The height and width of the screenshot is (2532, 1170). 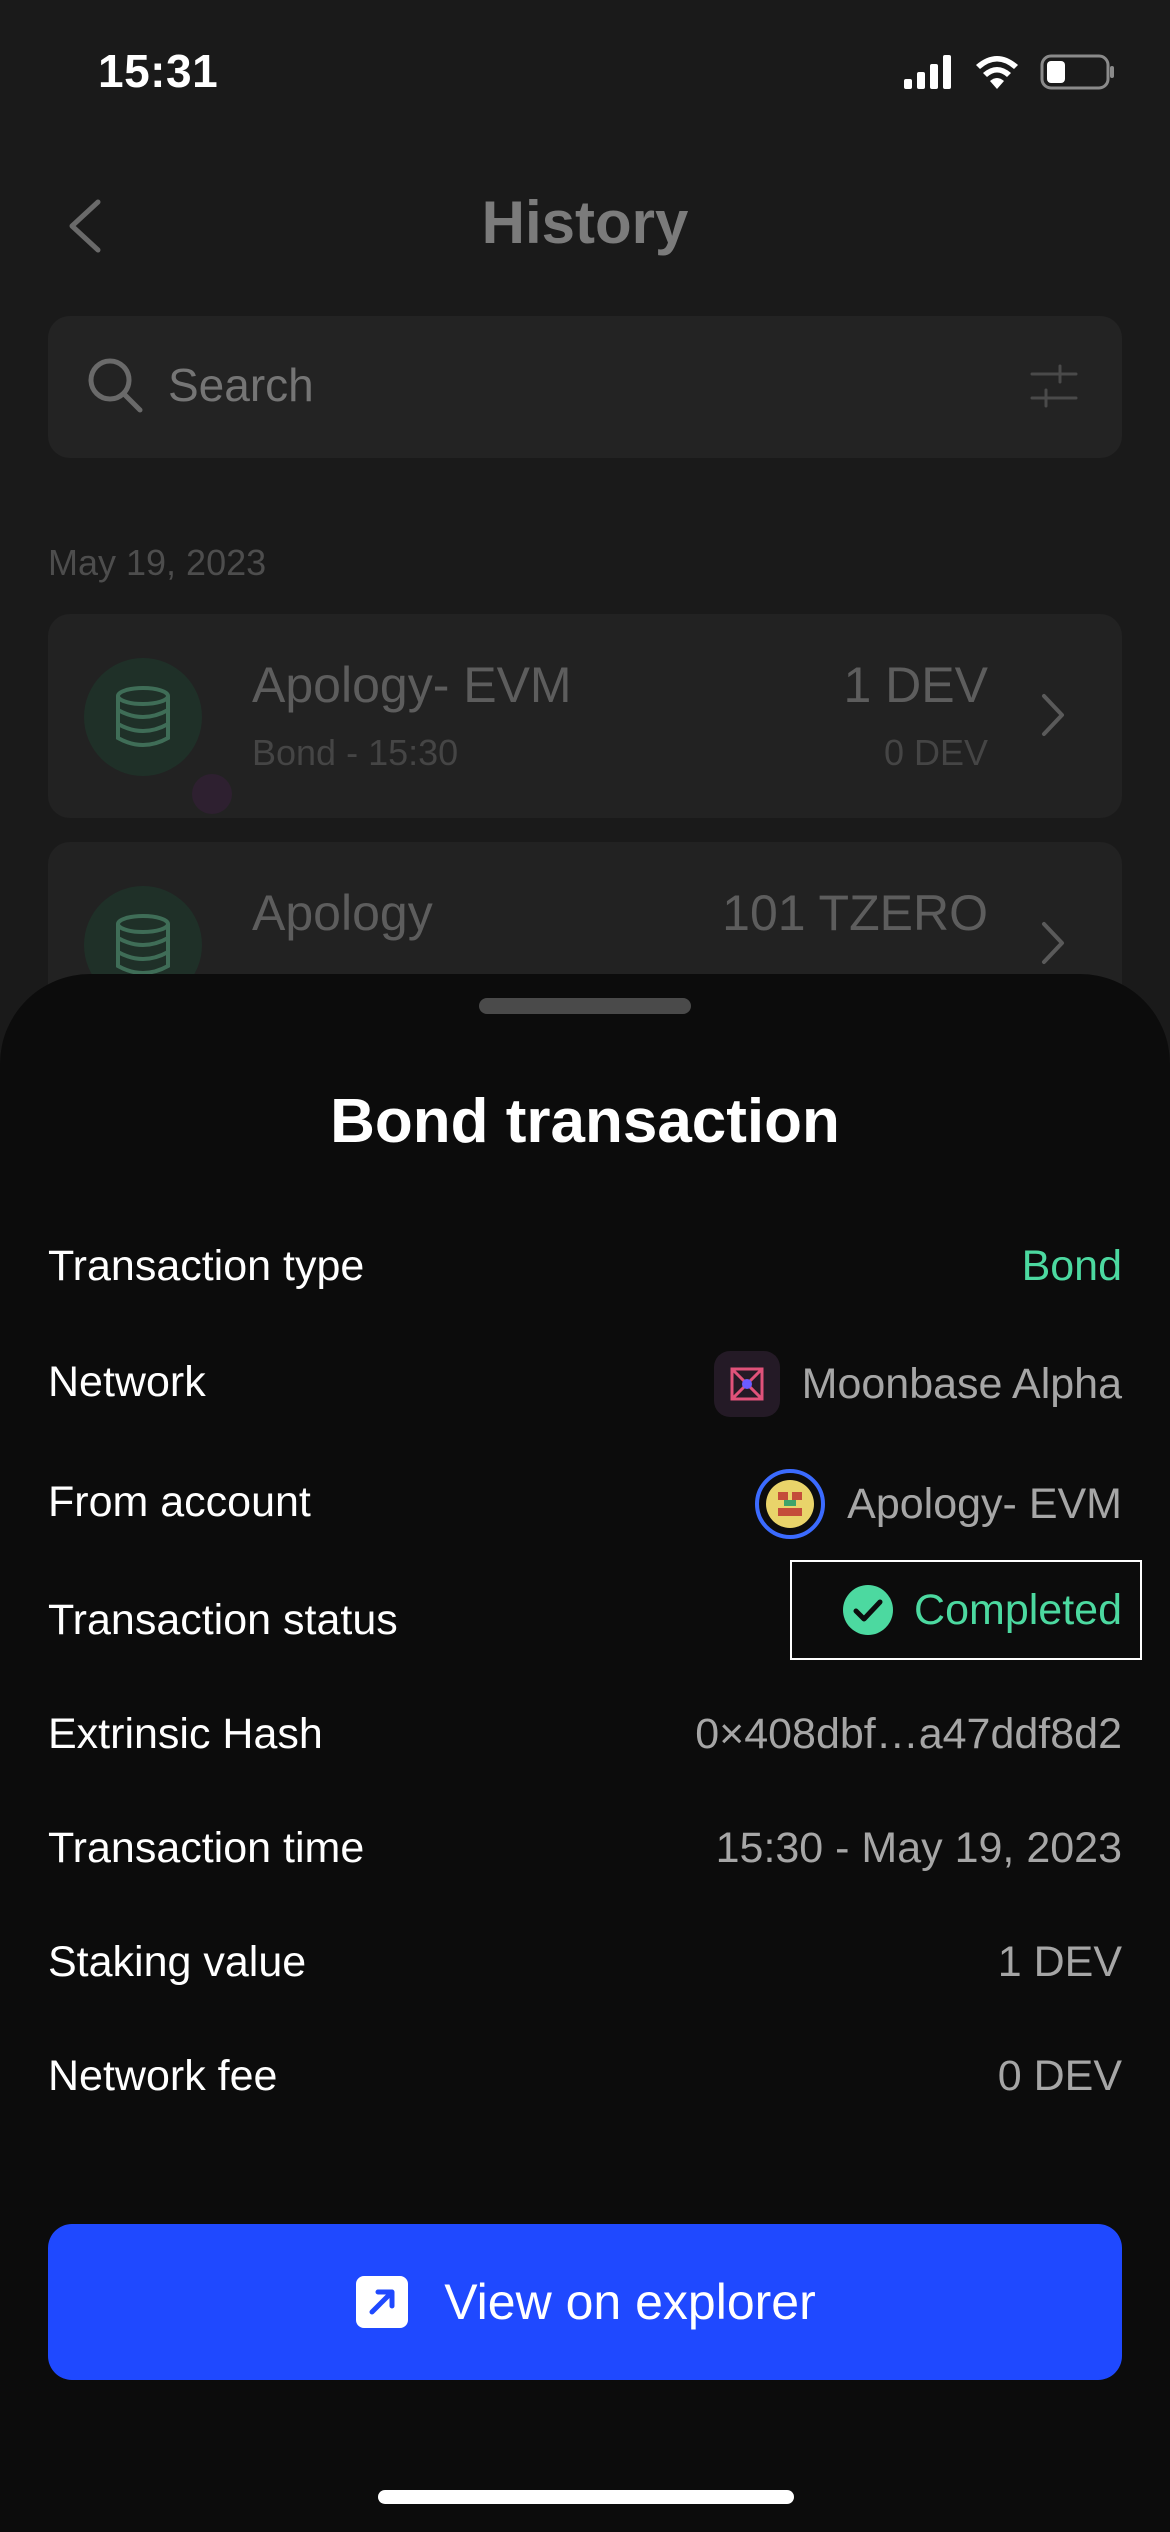 What do you see at coordinates (342, 913) in the screenshot?
I see `history-item-name: Apology` at bounding box center [342, 913].